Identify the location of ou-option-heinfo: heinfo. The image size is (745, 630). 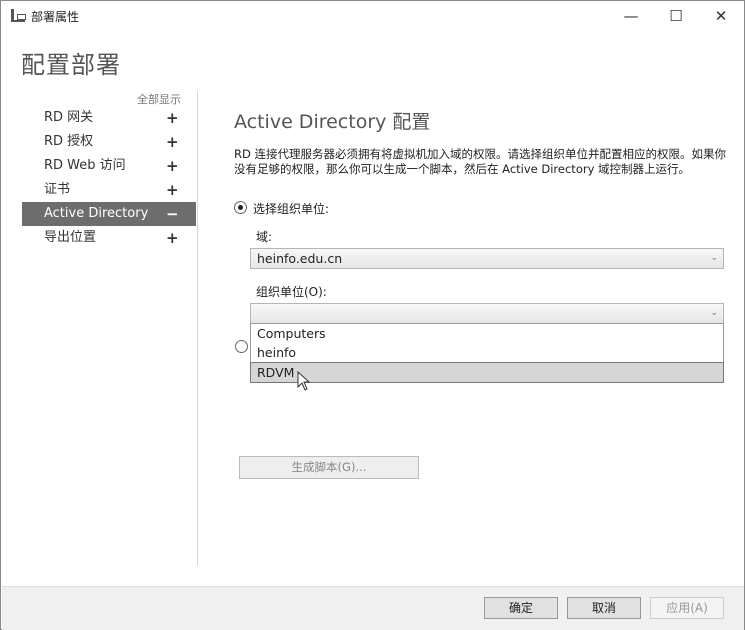
(487, 352).